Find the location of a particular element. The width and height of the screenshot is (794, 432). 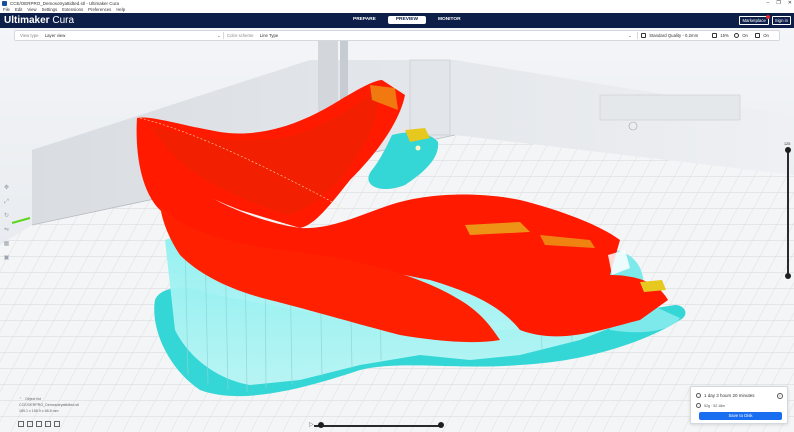

tab-prepare: PREPARE is located at coordinates (364, 20).